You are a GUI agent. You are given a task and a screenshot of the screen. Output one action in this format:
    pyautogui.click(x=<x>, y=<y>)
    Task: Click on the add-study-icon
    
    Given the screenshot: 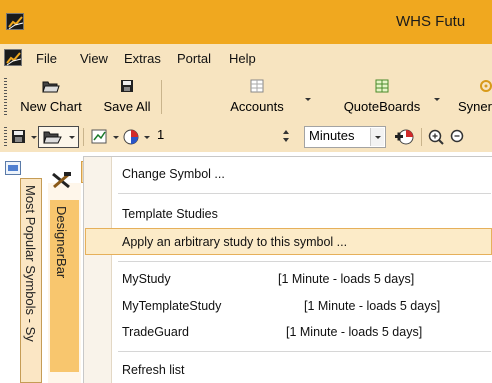 What is the action you would take?
    pyautogui.click(x=404, y=137)
    